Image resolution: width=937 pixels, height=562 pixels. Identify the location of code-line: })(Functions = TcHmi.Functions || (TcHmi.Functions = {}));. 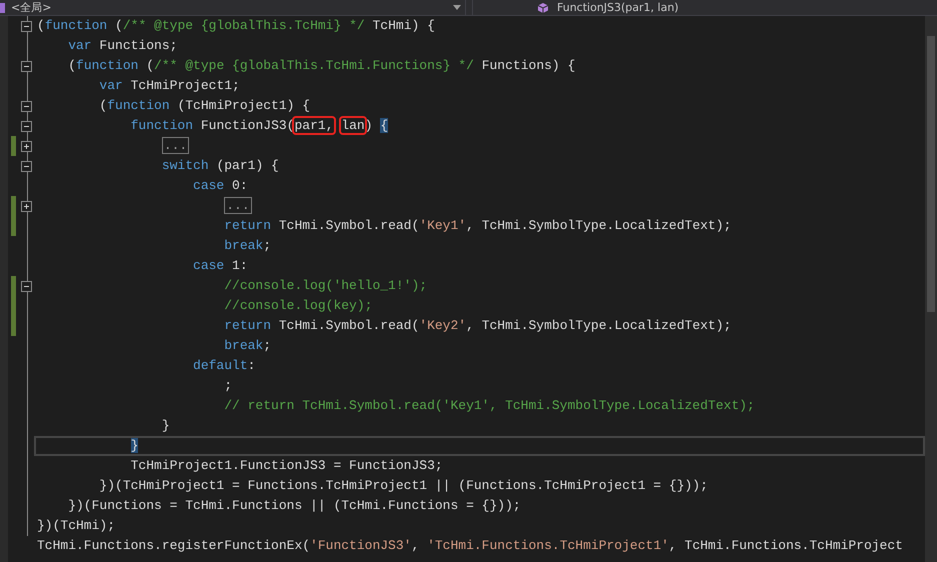
(294, 506).